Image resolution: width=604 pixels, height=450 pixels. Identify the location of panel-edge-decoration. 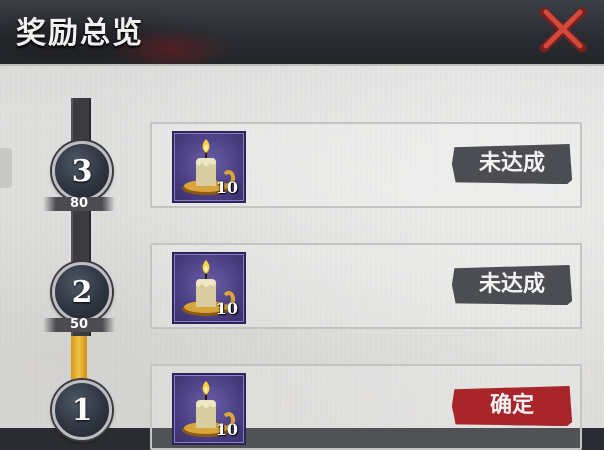
(6, 168).